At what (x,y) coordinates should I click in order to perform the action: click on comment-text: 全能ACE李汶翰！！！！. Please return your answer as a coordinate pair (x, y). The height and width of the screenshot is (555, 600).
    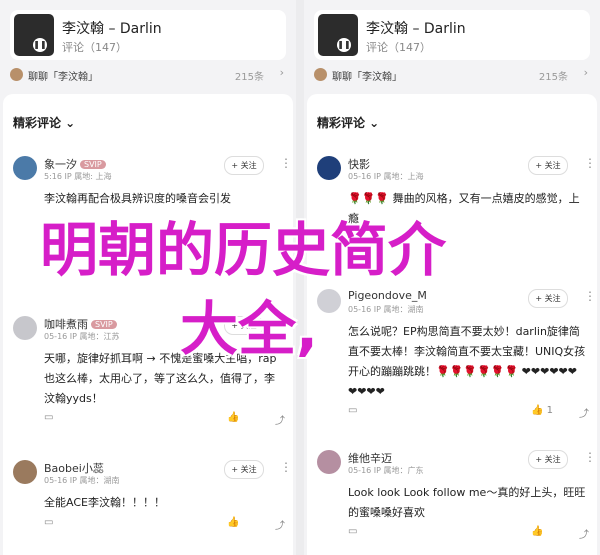
    Looking at the image, I should click on (104, 502).